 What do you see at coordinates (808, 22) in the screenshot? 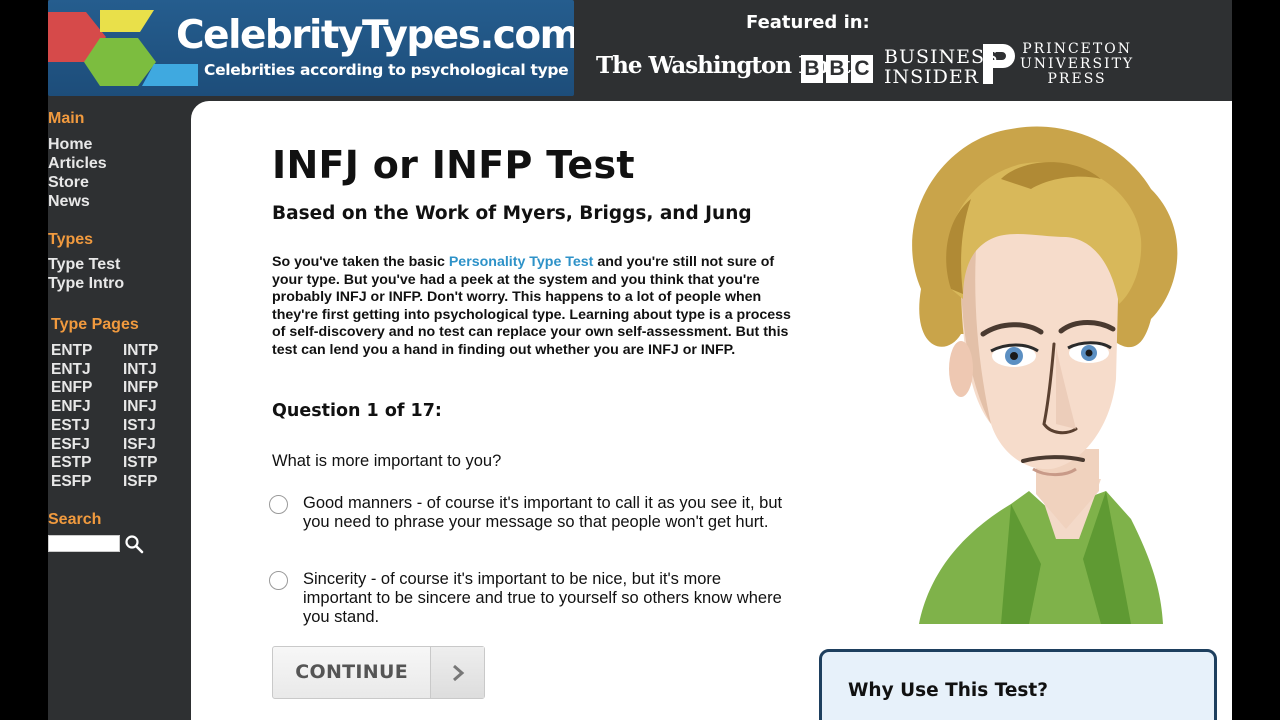
I see `featured-in-label: Featured in:` at bounding box center [808, 22].